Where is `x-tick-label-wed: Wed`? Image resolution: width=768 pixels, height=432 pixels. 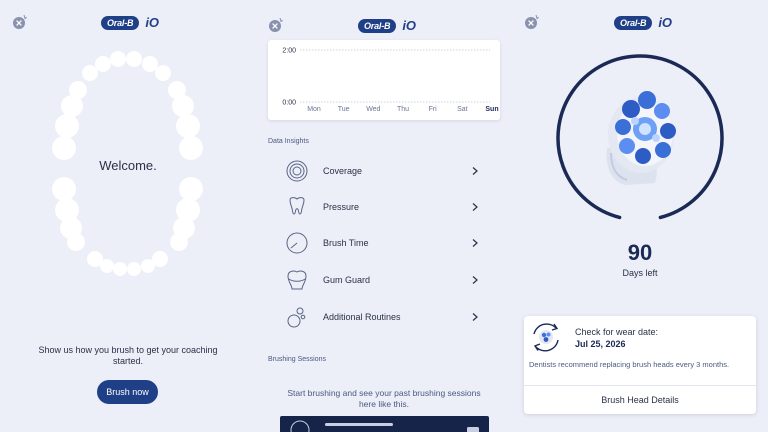 x-tick-label-wed: Wed is located at coordinates (373, 109).